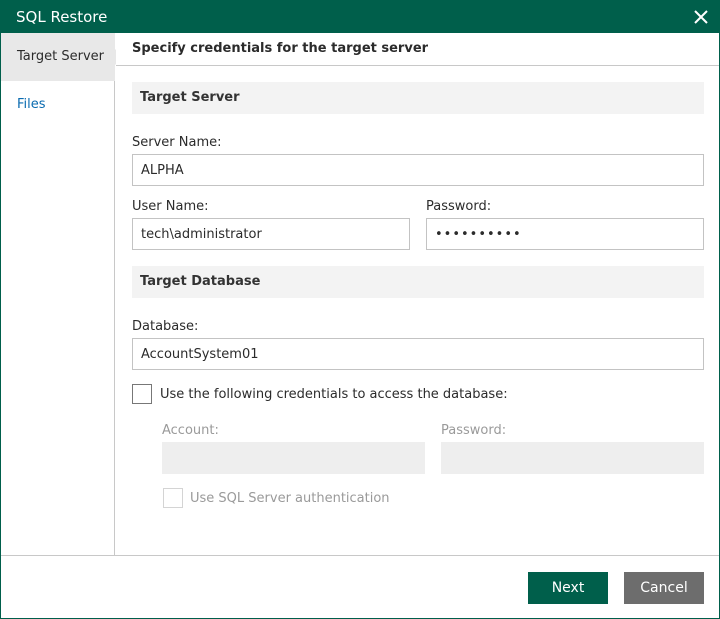  Describe the element at coordinates (290, 498) in the screenshot. I see `sql-auth-label: Use SQL Server authentication` at that location.